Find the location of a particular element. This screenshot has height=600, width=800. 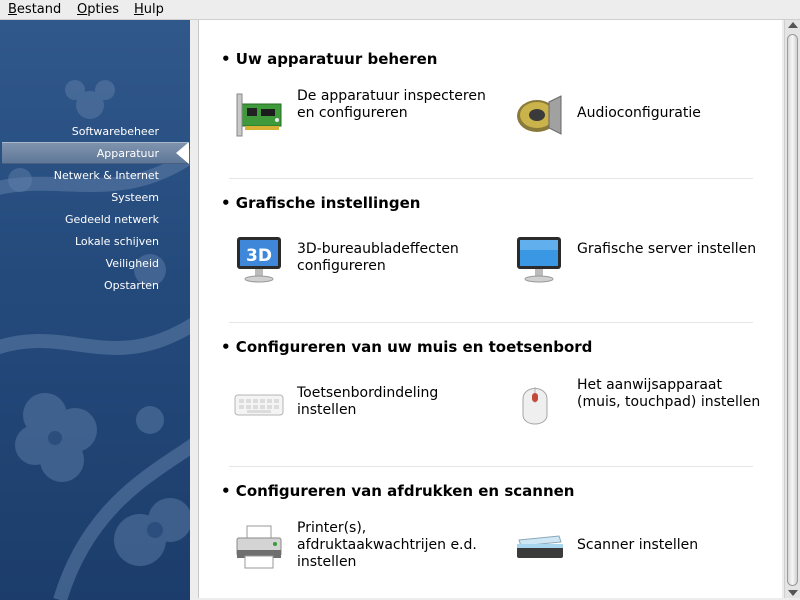

svg-text: 3D is located at coordinates (259, 256).